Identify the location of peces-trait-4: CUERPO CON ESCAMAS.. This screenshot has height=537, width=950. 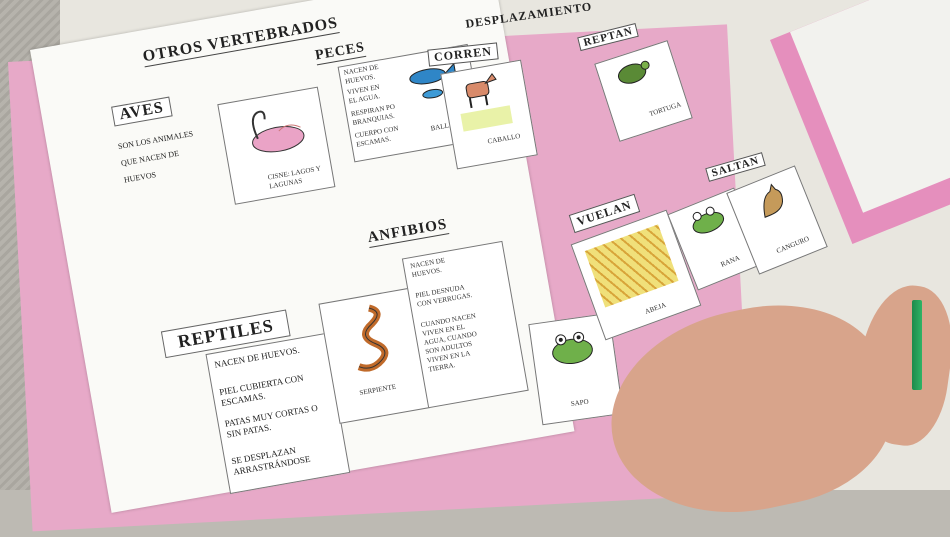
(377, 136).